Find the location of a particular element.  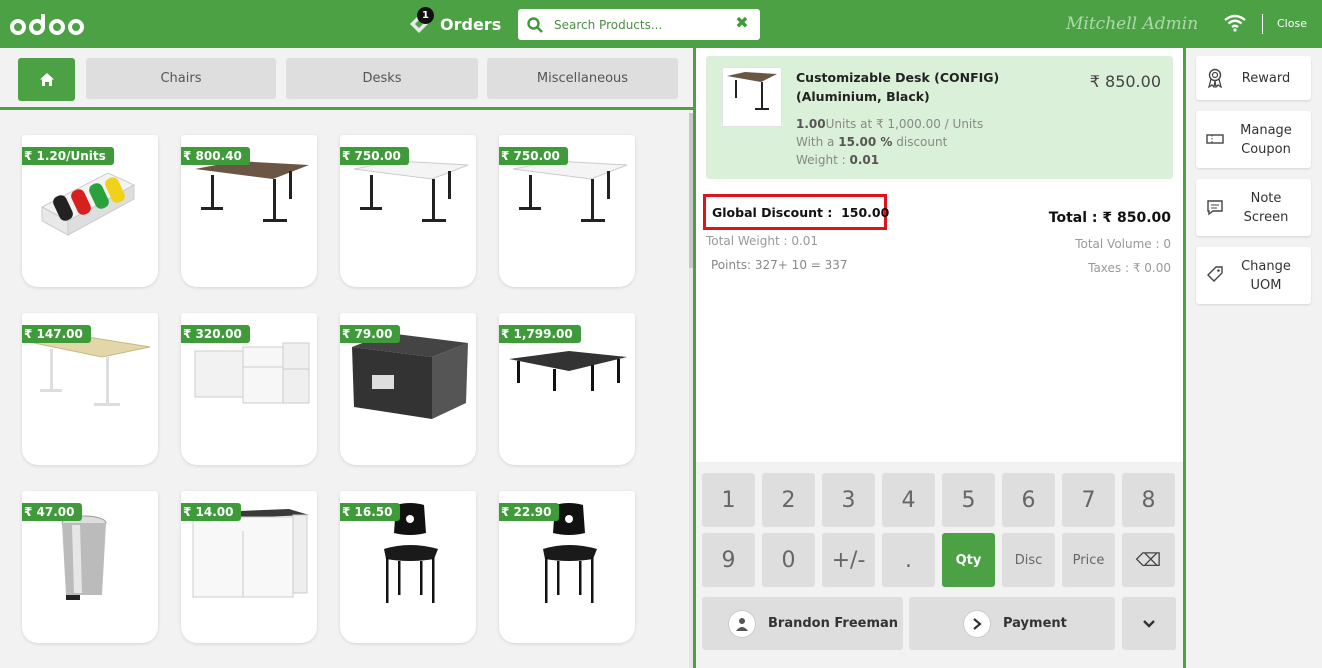

product-card: ₹ 147.00 is located at coordinates (90, 389).